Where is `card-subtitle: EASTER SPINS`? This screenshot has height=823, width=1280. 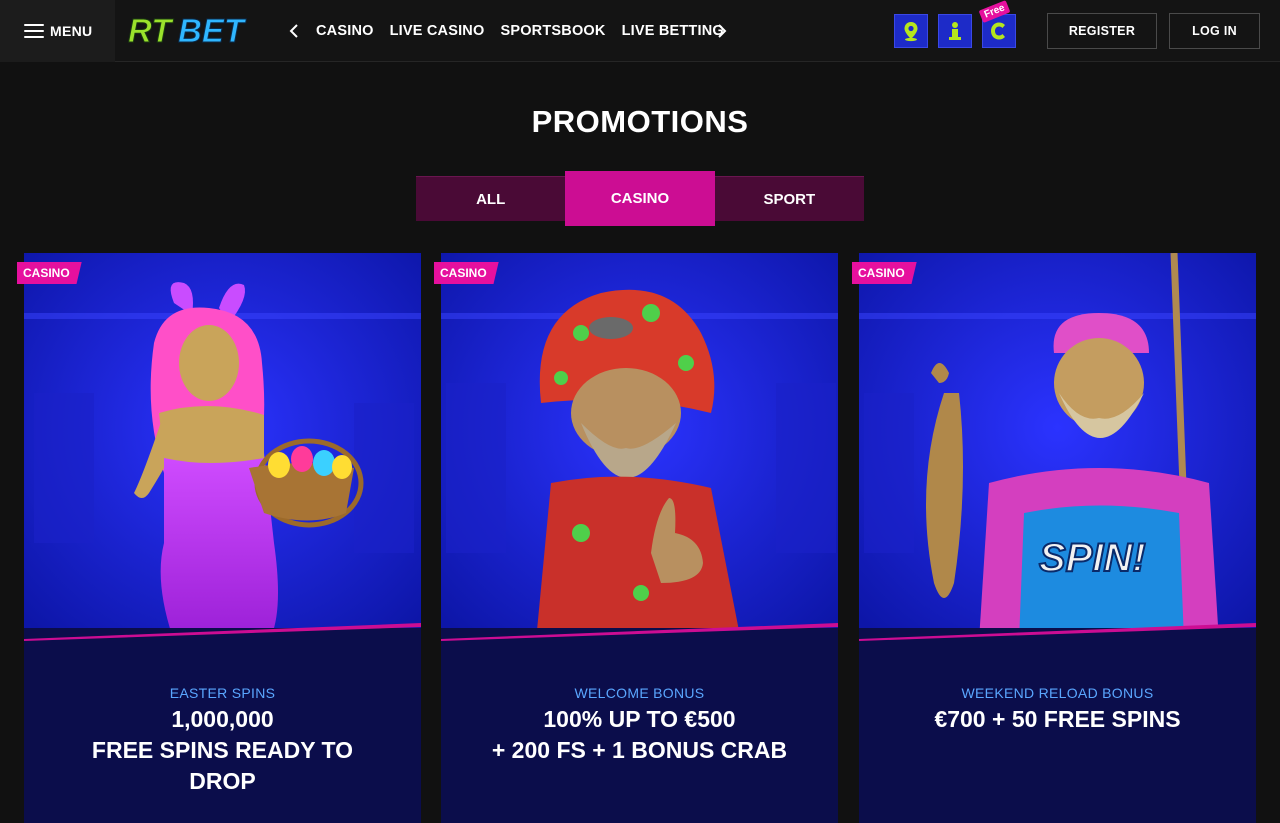 card-subtitle: EASTER SPINS is located at coordinates (222, 693).